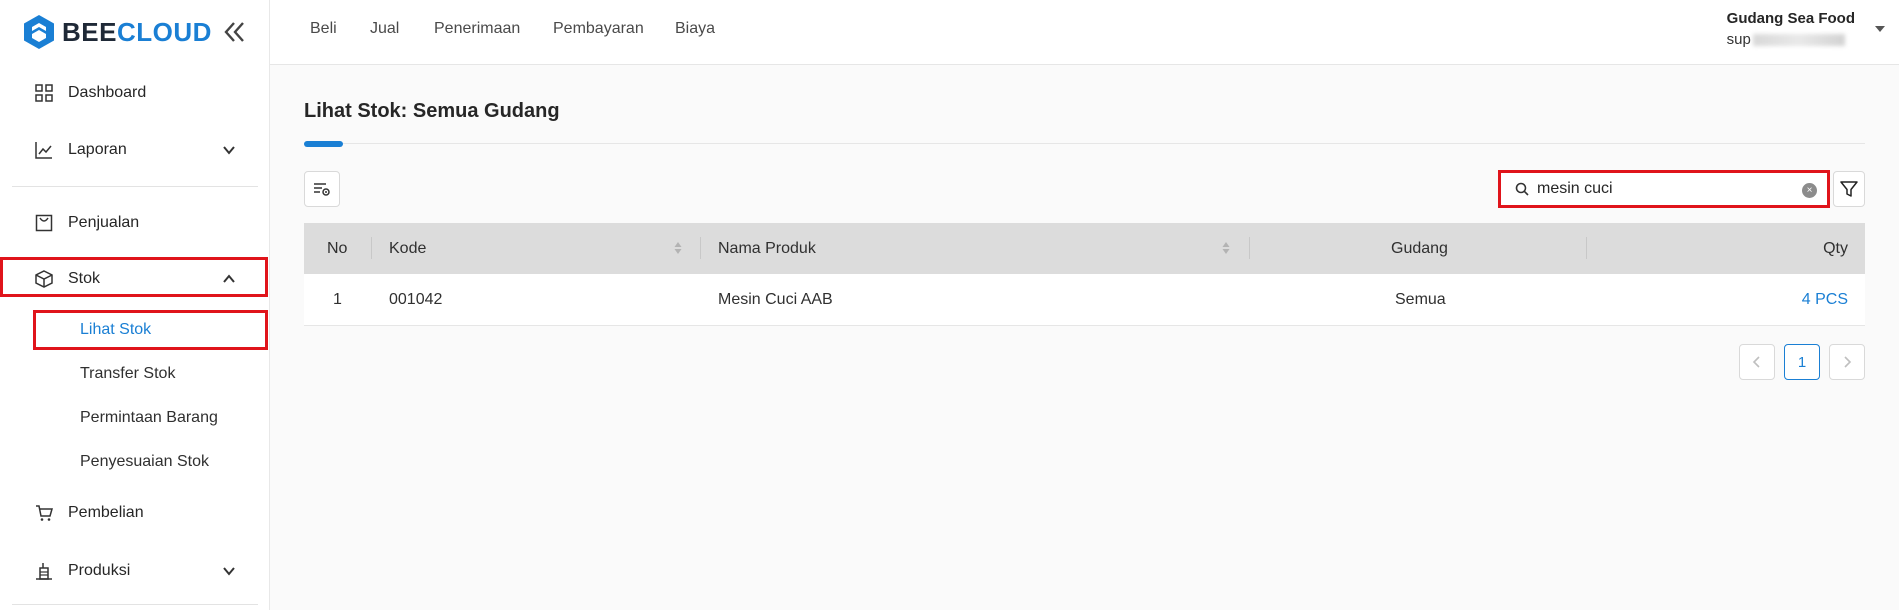 This screenshot has height=610, width=1899. I want to click on collapse-sidebar-icon, so click(234, 32).